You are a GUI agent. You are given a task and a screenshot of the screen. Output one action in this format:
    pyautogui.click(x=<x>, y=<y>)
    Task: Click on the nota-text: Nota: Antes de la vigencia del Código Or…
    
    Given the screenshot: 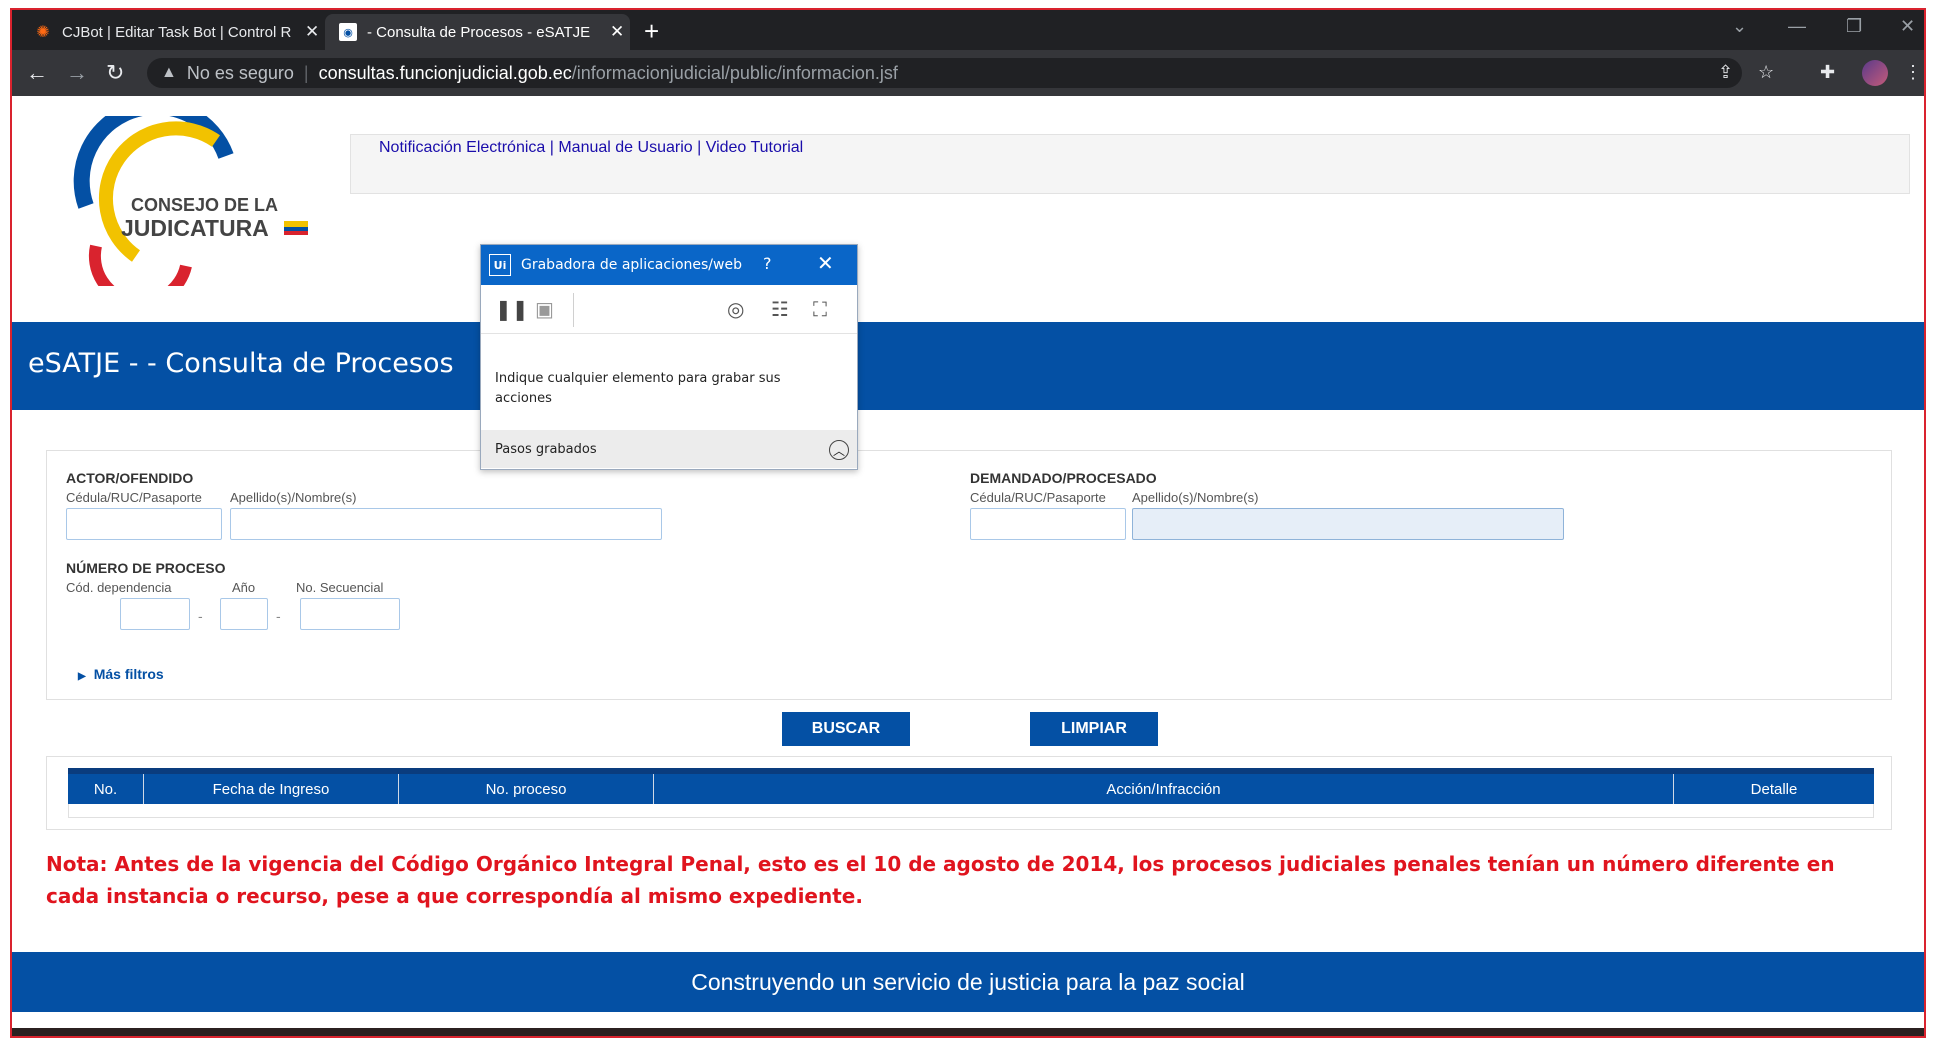 What is the action you would take?
    pyautogui.click(x=940, y=880)
    